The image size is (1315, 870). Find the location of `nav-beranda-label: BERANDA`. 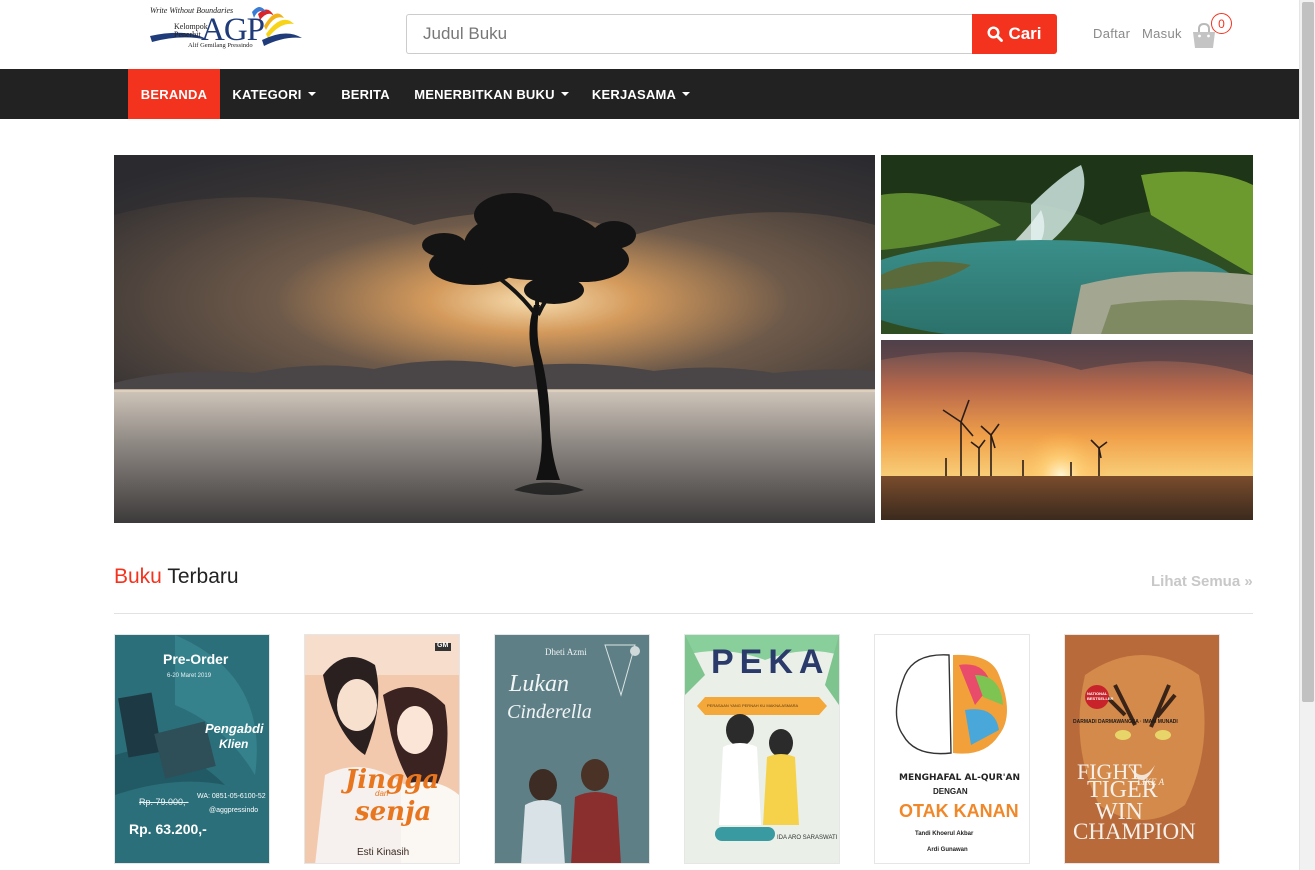

nav-beranda-label: BERANDA is located at coordinates (174, 94).